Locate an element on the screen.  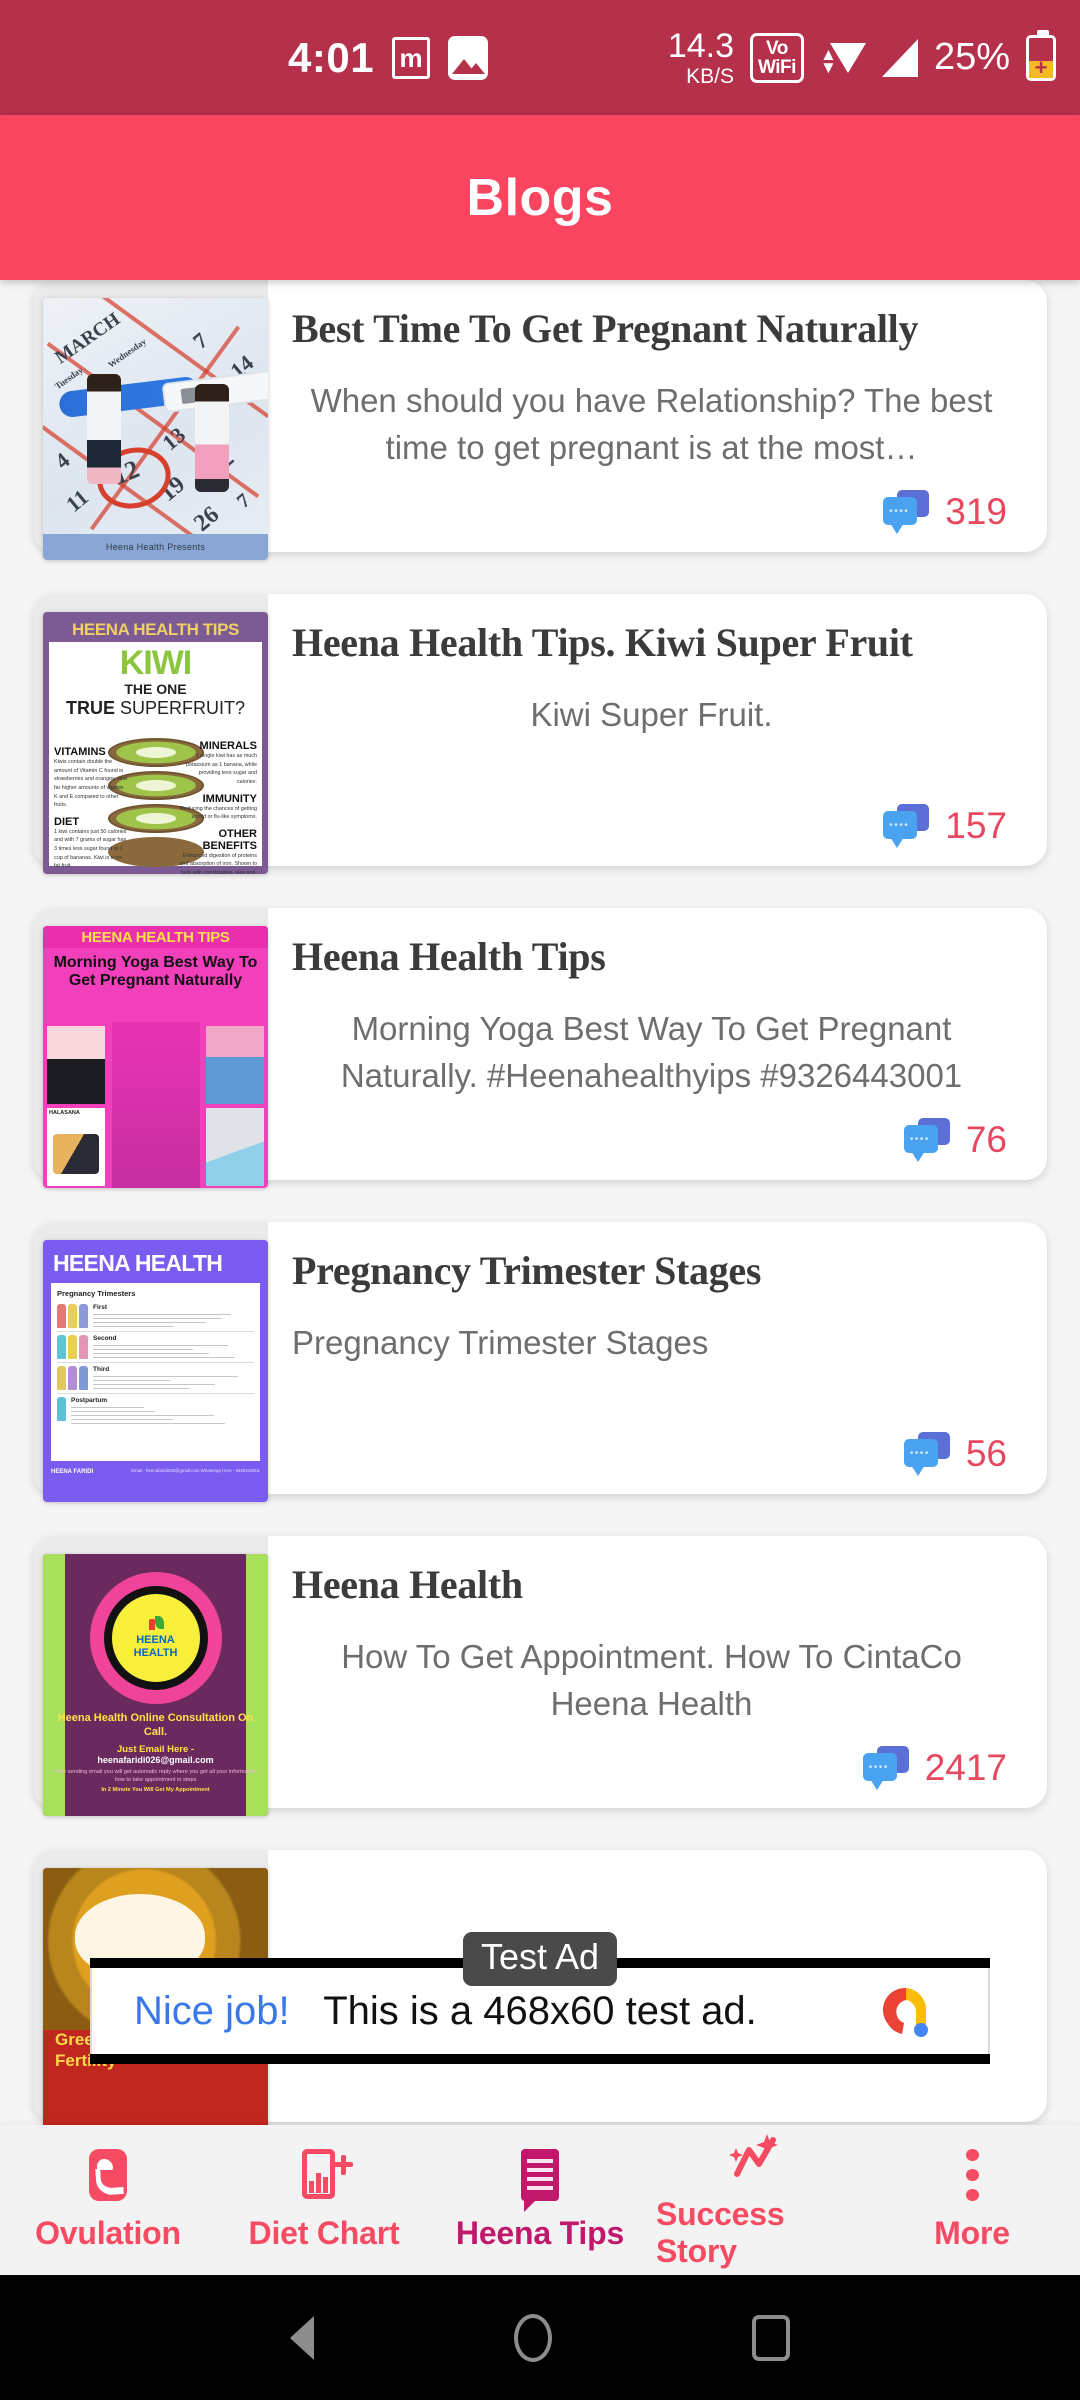
comment-count: 319 is located at coordinates (976, 511).